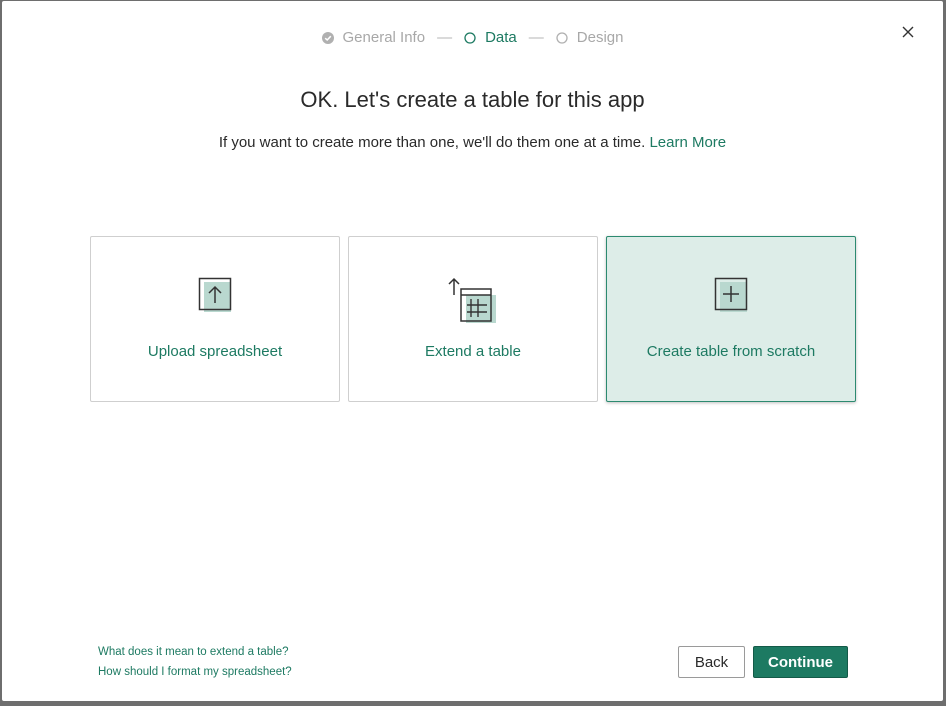  I want to click on active-circle-icon, so click(470, 37).